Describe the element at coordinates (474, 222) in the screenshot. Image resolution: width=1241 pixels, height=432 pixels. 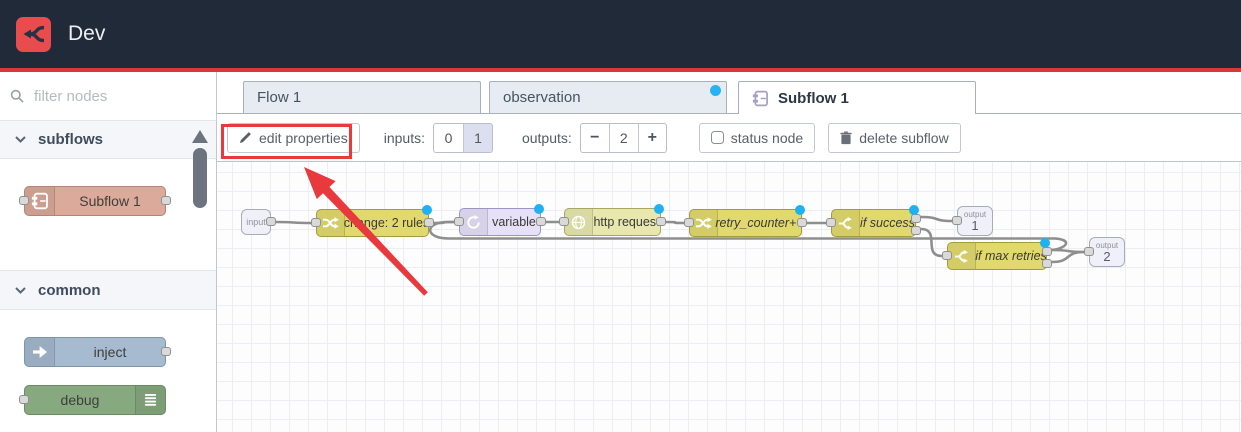
I see `timer-icon` at that location.